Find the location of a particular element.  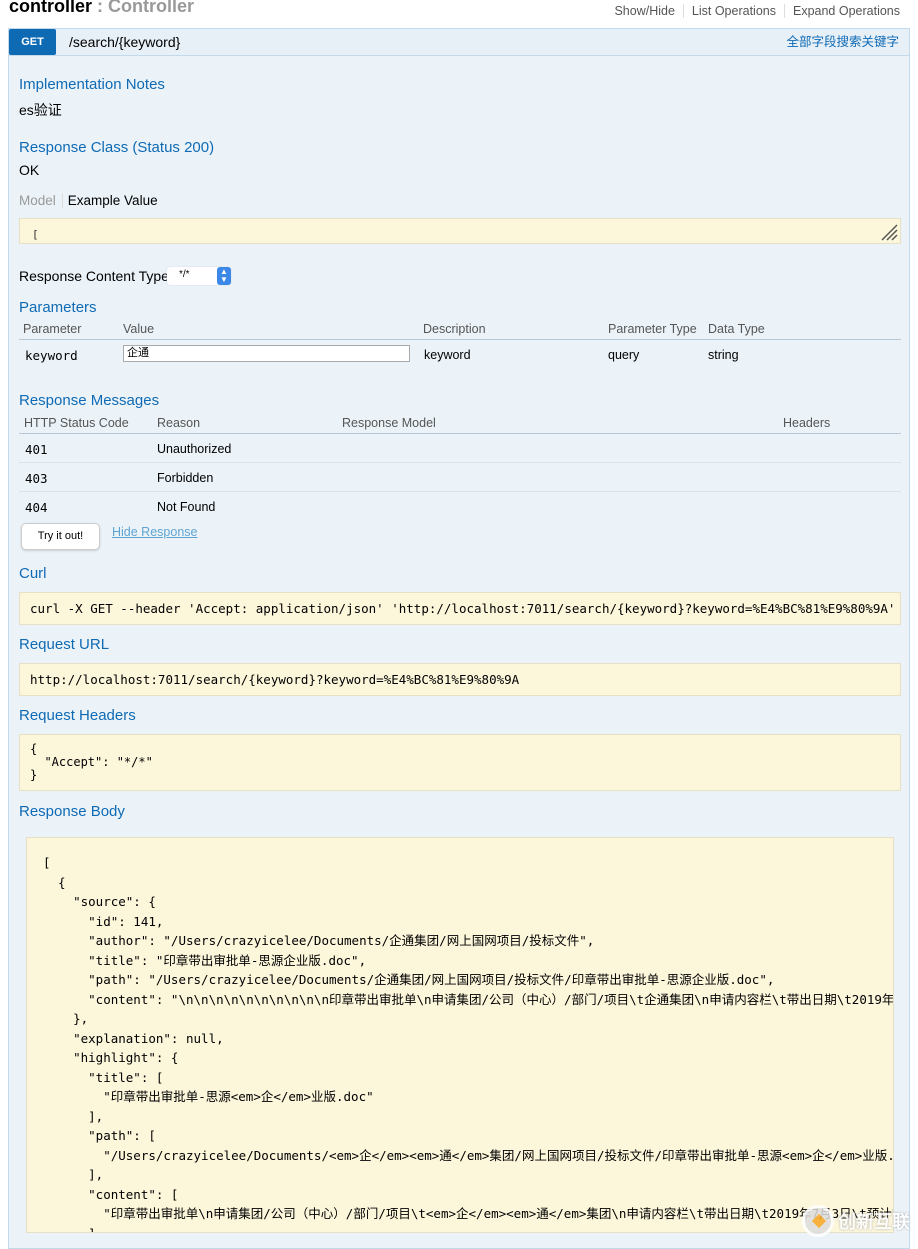

parameter-row: keyword 企通 keyword query string is located at coordinates (460, 355).